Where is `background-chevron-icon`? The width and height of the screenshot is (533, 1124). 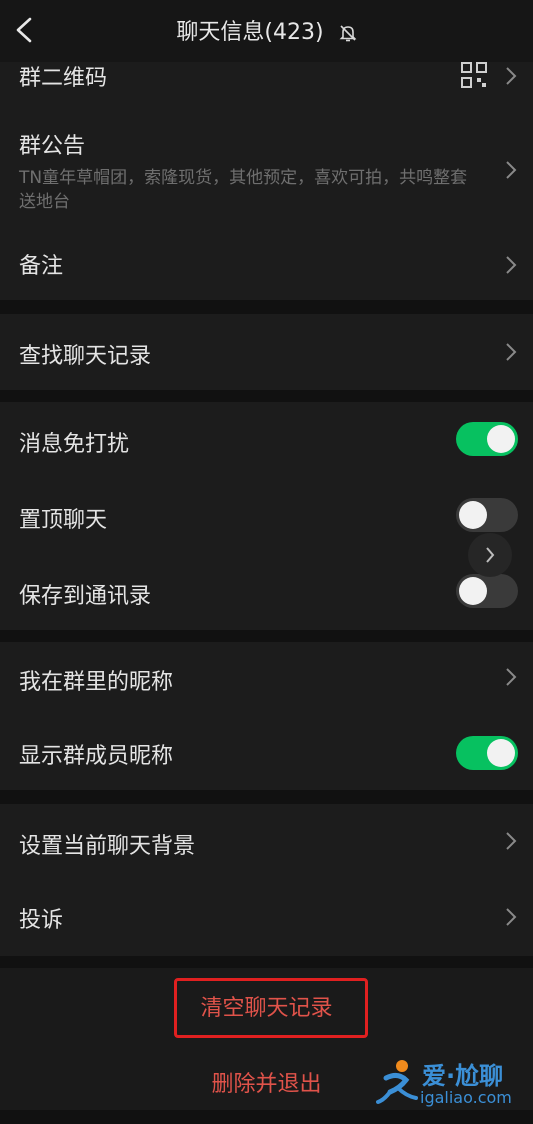
background-chevron-icon is located at coordinates (511, 841).